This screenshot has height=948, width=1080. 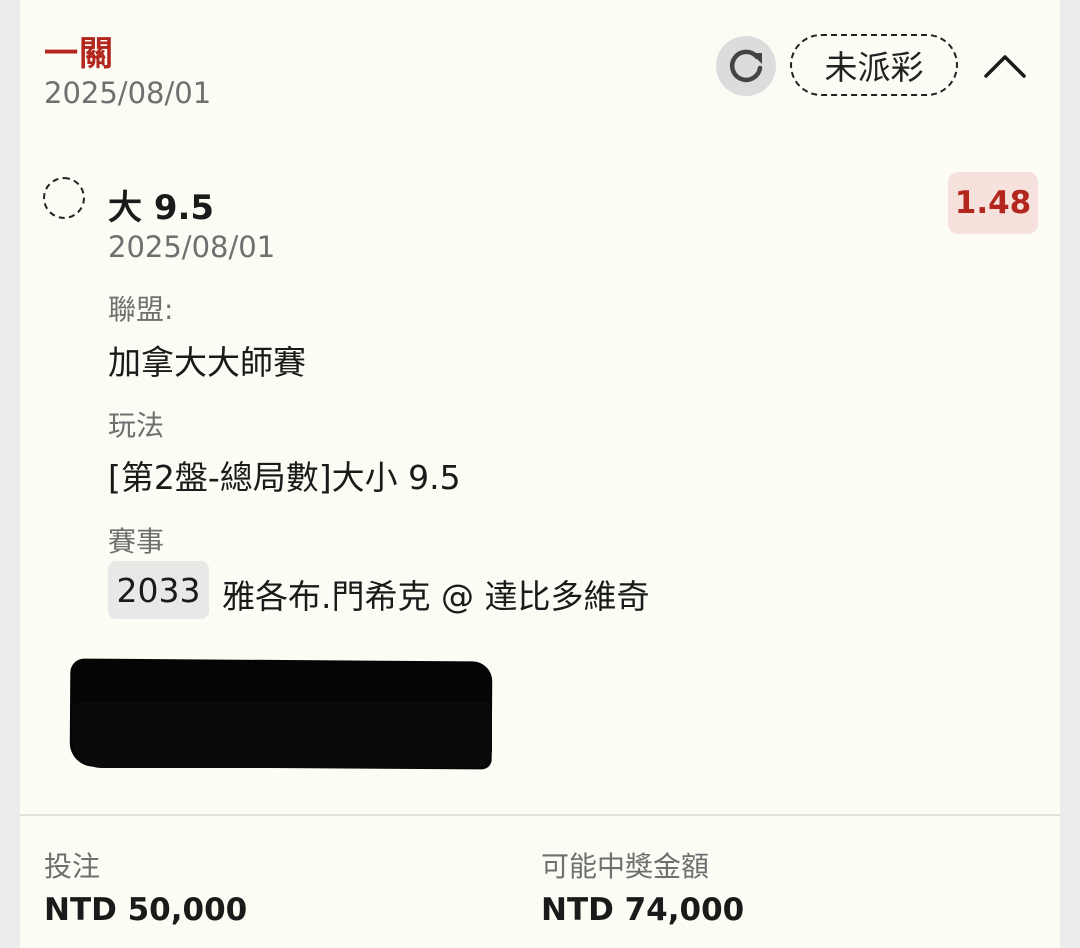 What do you see at coordinates (284, 477) in the screenshot?
I see `market-value: [第2盤-總局數]大小 9.5` at bounding box center [284, 477].